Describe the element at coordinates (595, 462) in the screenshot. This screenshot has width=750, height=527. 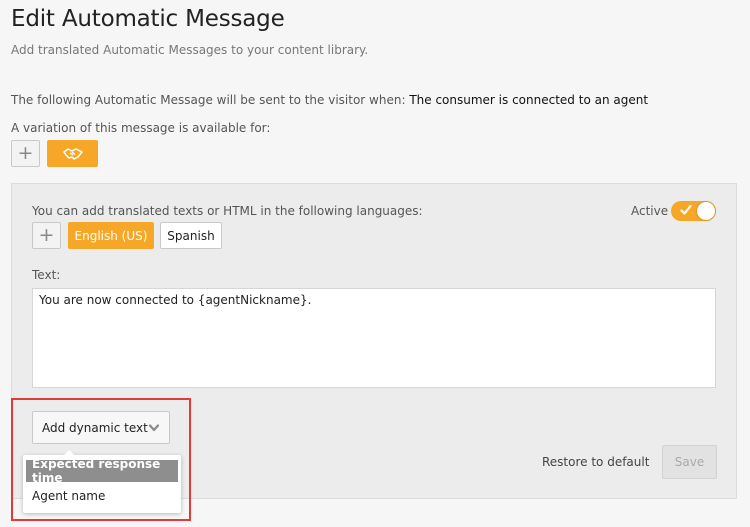
I see `restore-default-link: Restore to default` at that location.